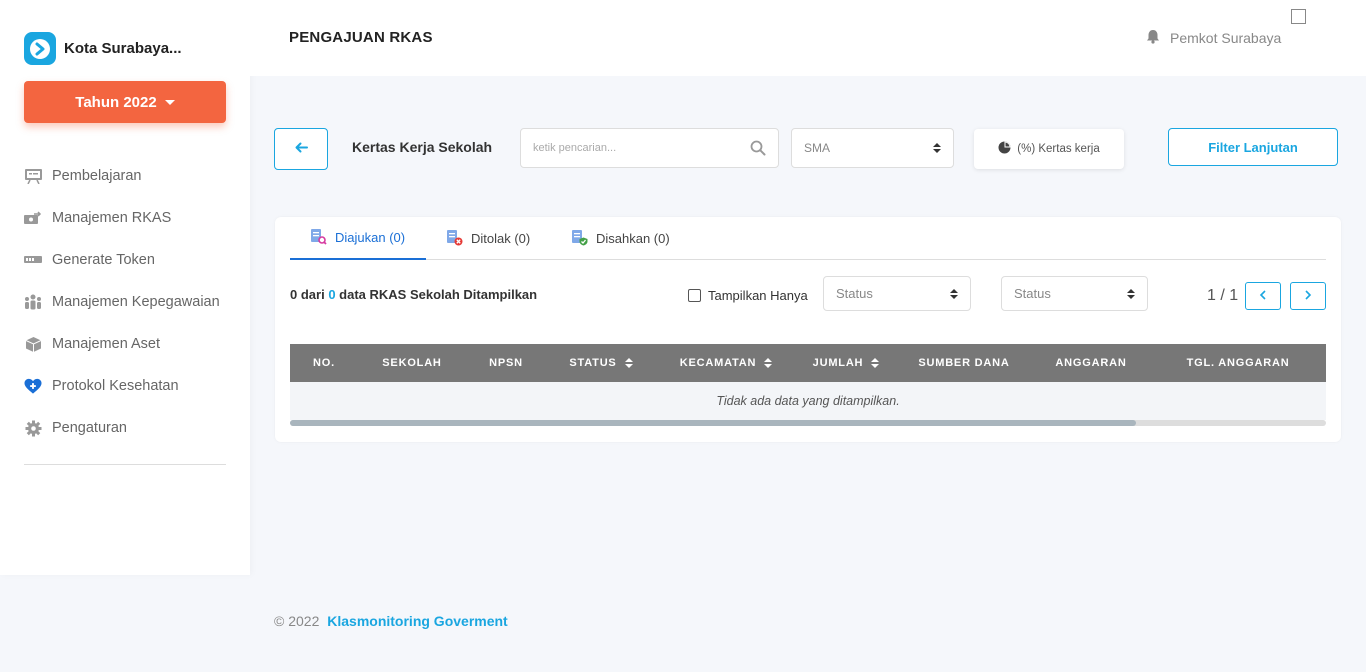 Image resolution: width=1366 pixels, height=672 pixels. Describe the element at coordinates (297, 621) in the screenshot. I see `copyright-text: © 2022` at that location.